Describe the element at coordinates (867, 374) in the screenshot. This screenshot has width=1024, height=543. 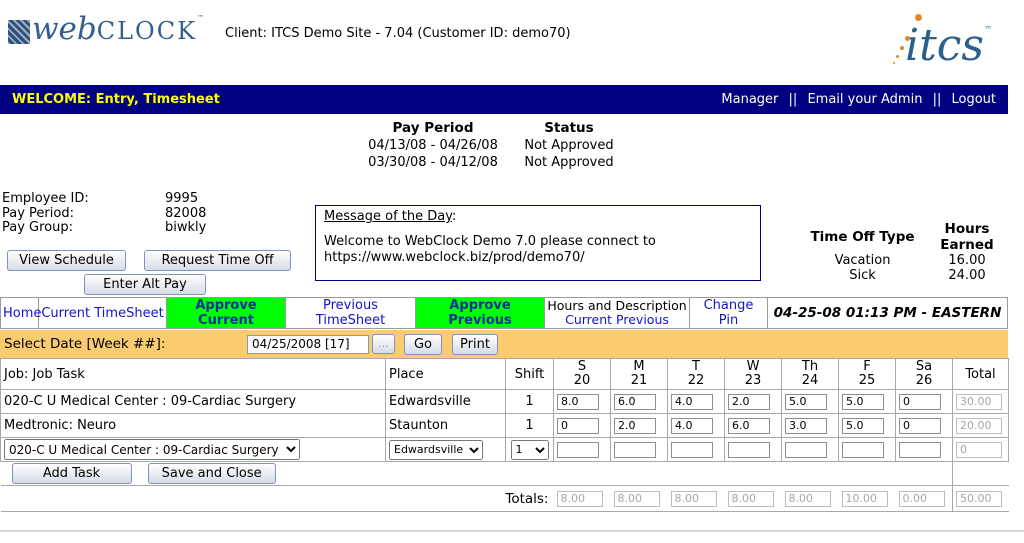
I see `day-column-header: F 25` at that location.